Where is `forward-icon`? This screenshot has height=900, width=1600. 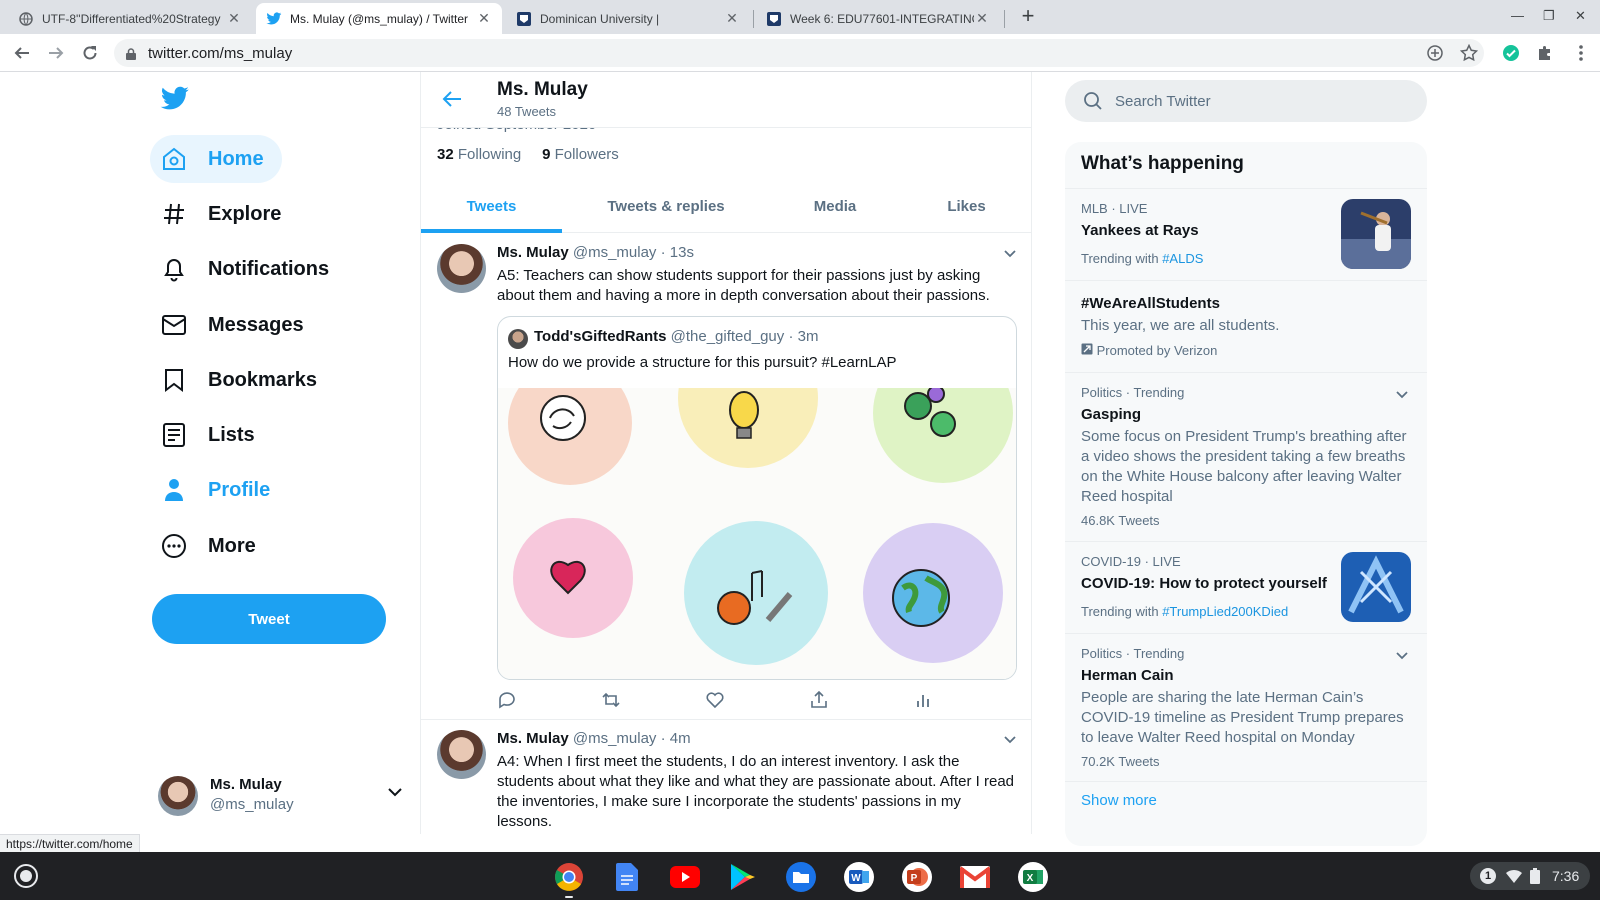 forward-icon is located at coordinates (56, 53).